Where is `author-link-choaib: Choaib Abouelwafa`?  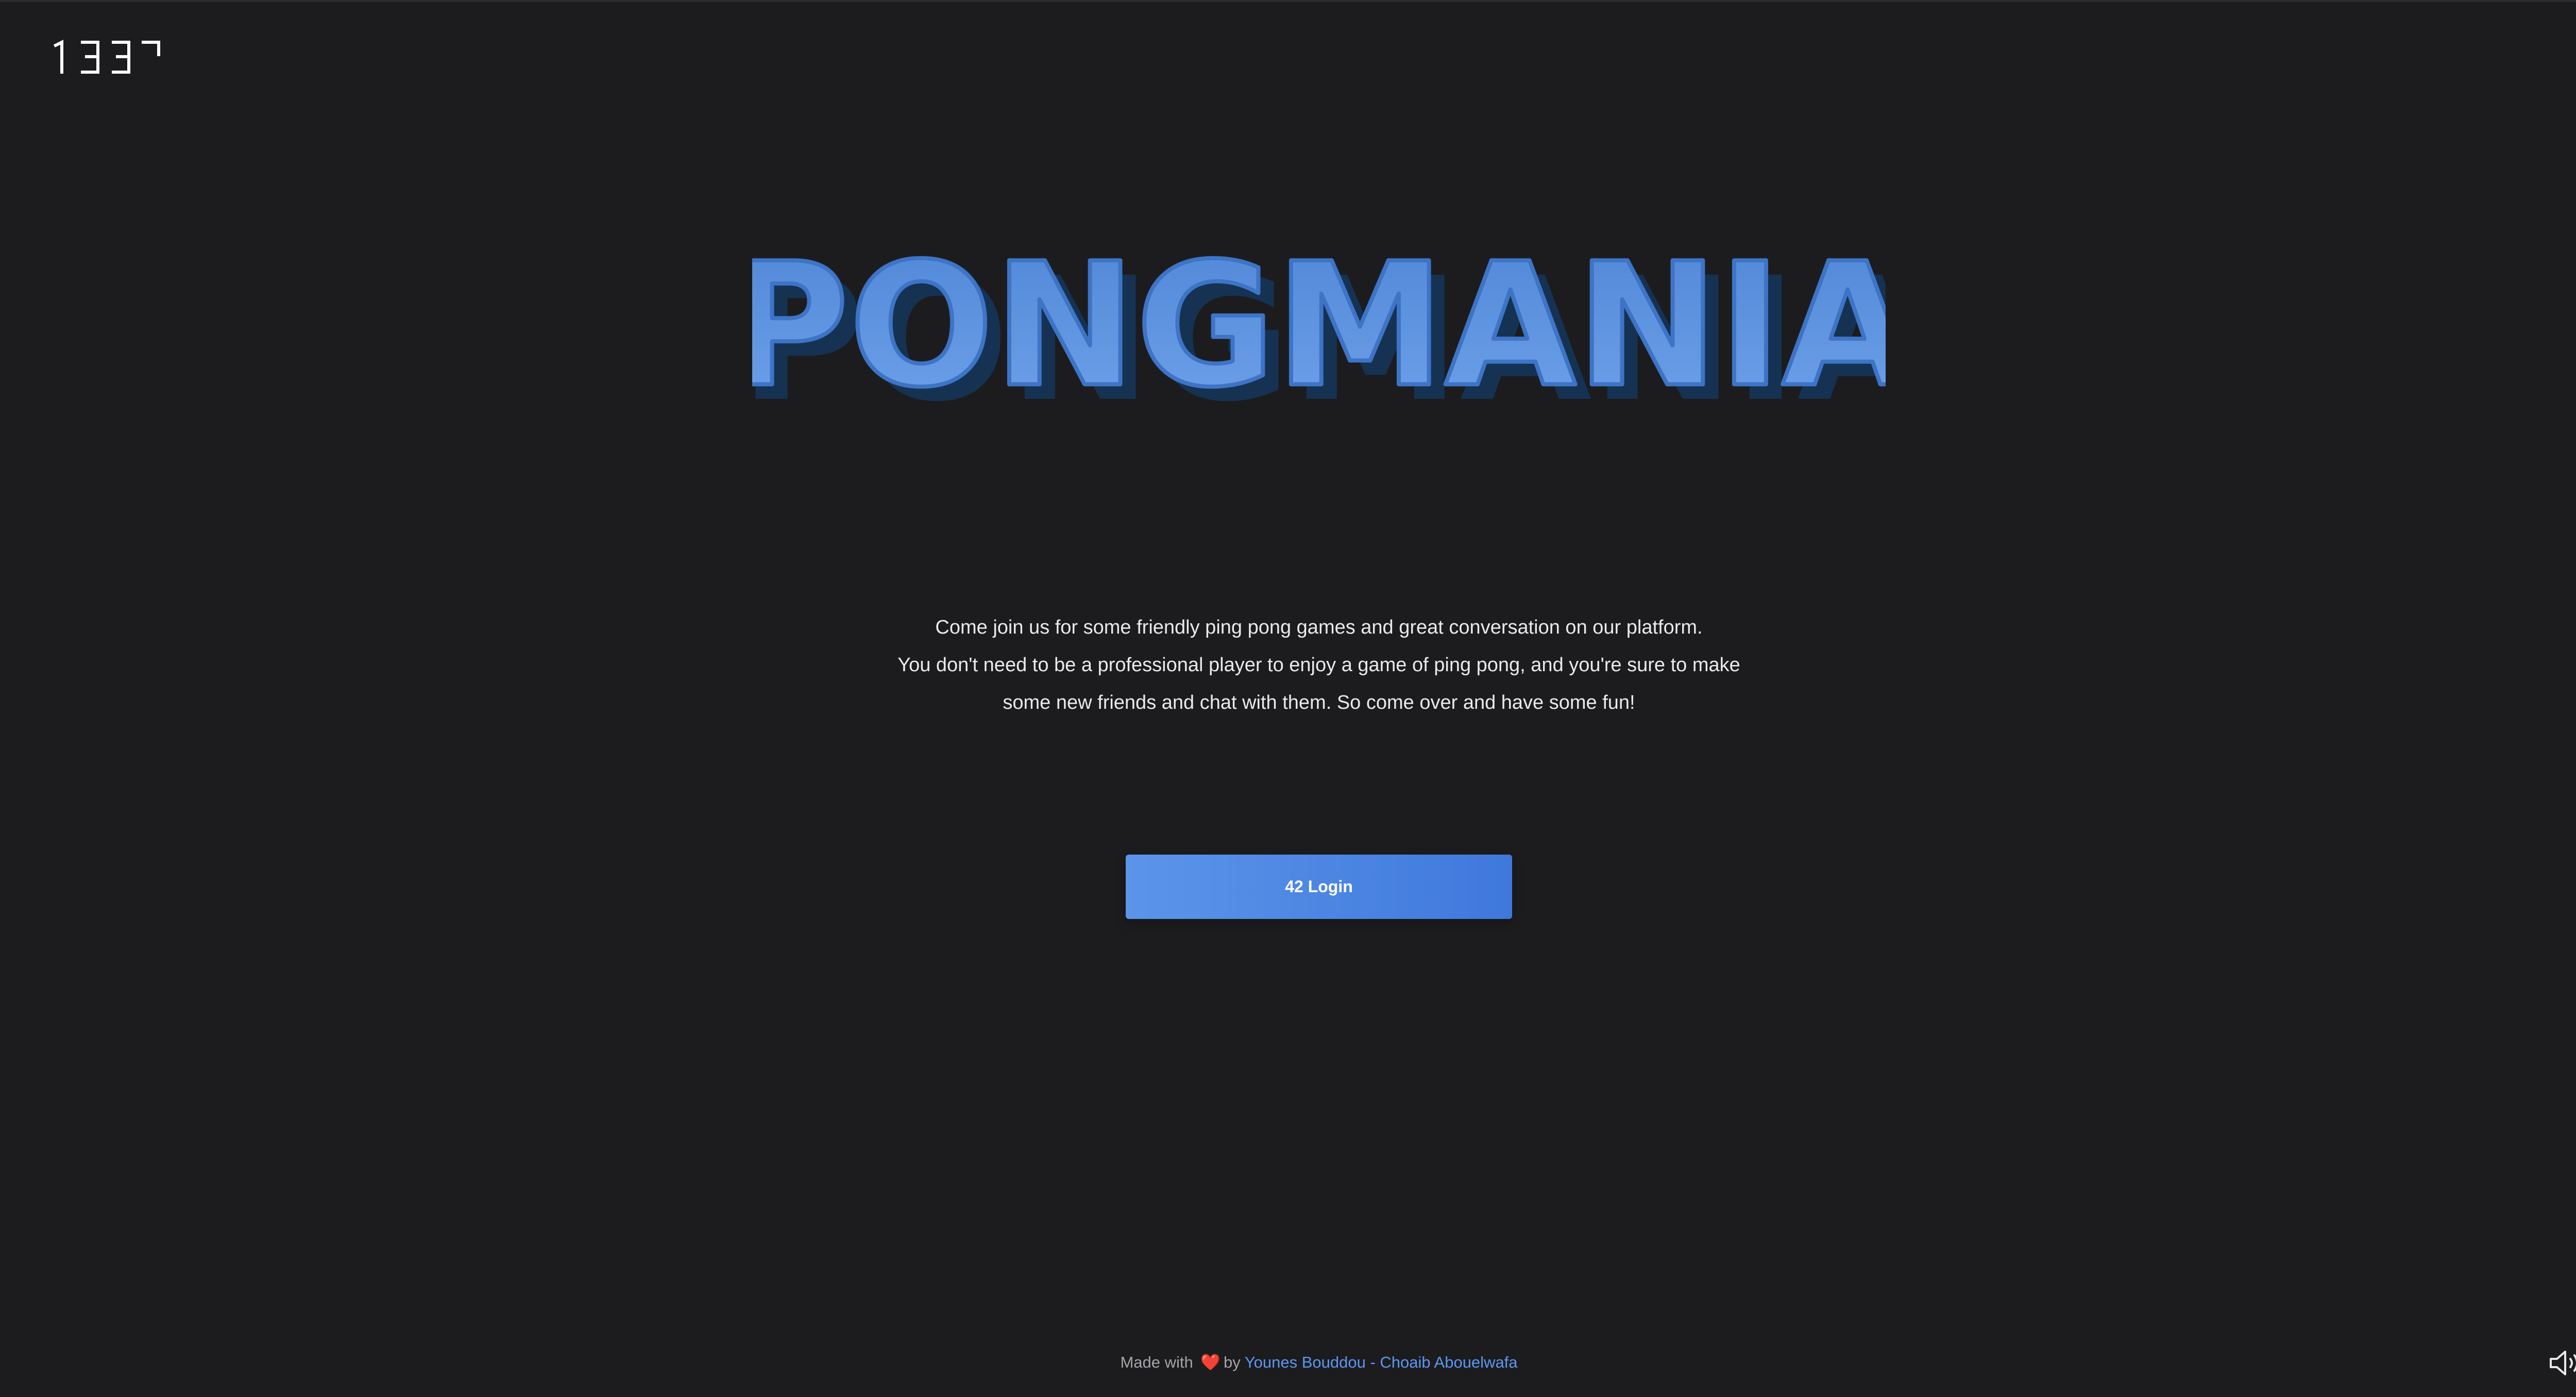 author-link-choaib: Choaib Abouelwafa is located at coordinates (1448, 1362).